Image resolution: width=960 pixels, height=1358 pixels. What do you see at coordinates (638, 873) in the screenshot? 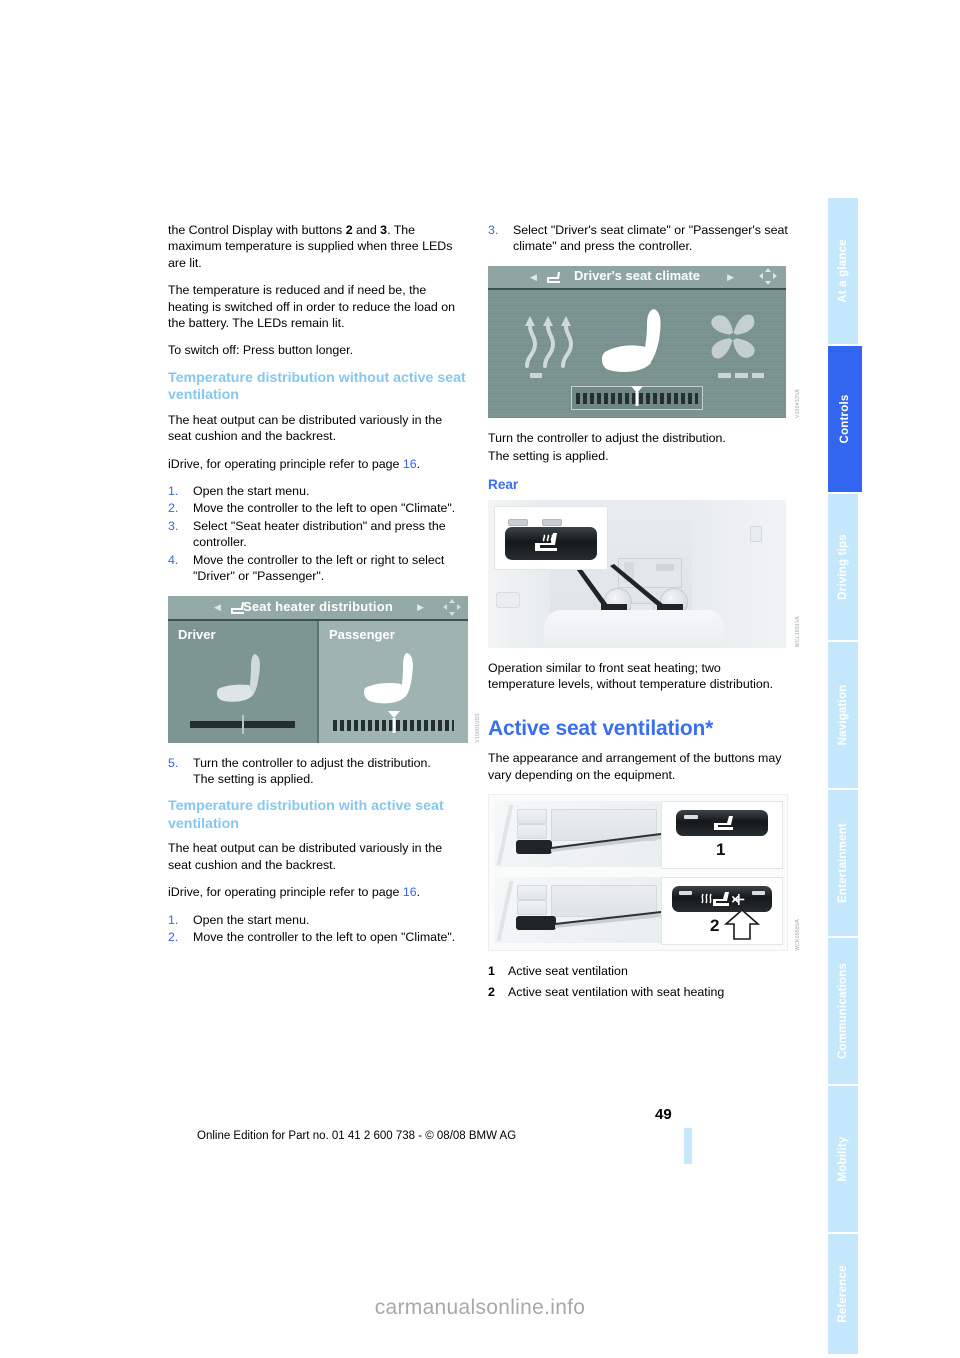
I see `photo-ventilation-buttons: 1 2` at bounding box center [638, 873].